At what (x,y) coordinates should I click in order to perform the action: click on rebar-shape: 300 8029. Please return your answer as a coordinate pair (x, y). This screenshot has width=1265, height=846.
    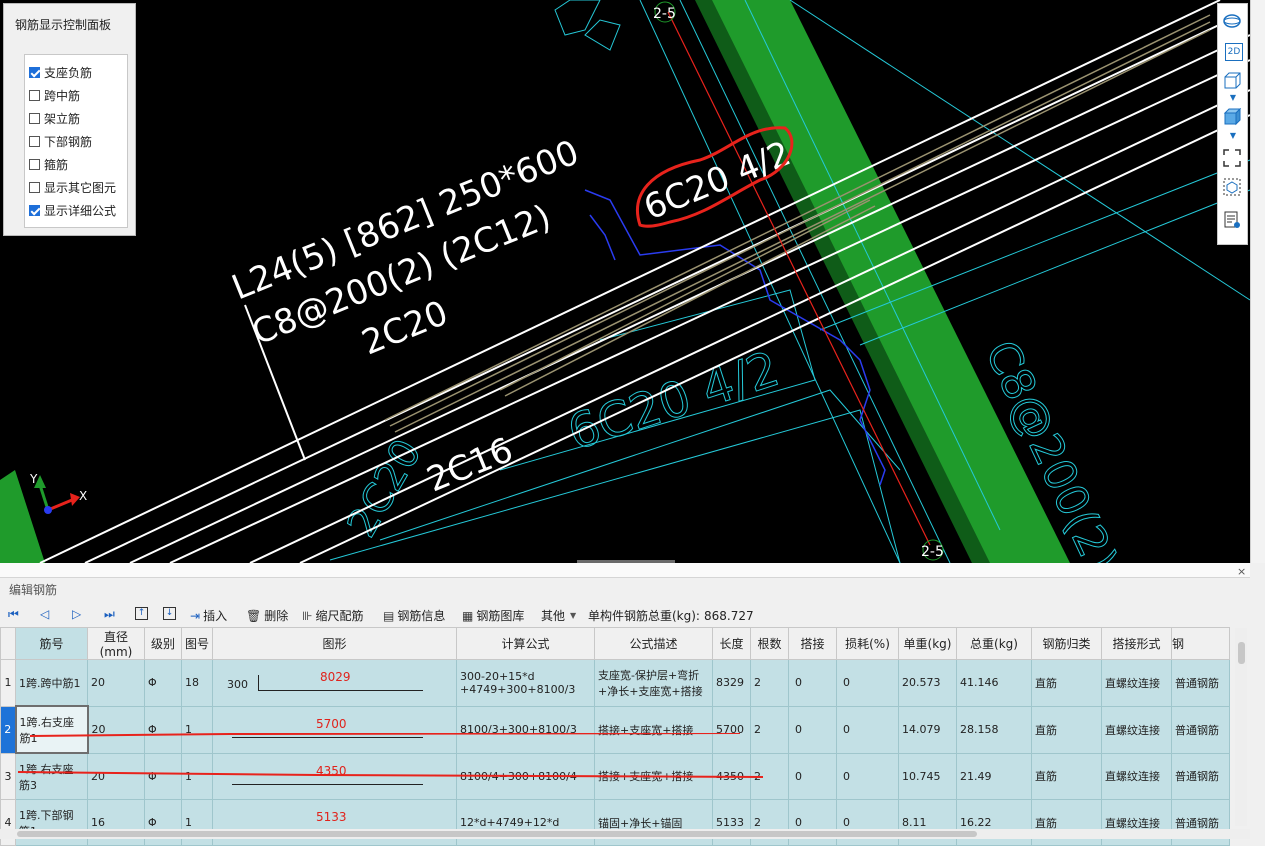
    Looking at the image, I should click on (335, 682).